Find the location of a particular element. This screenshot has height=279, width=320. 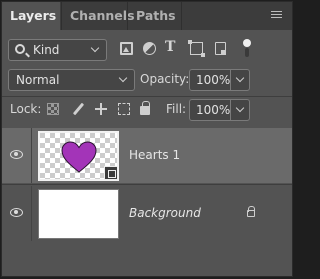

lock-pixels-icon is located at coordinates (53, 109).